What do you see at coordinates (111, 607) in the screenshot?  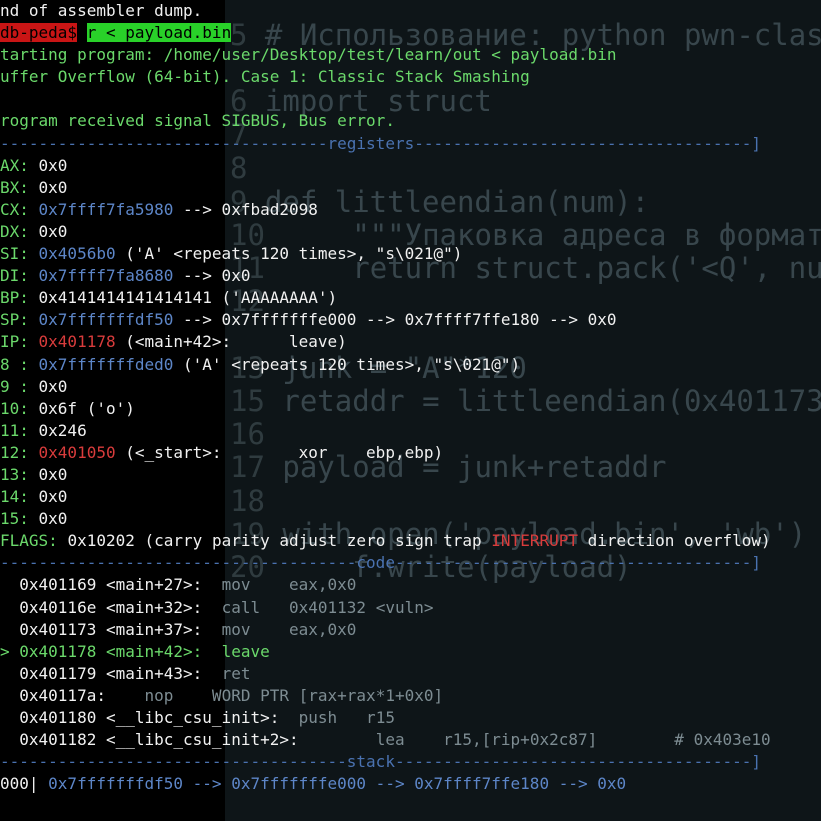 I see `code-address: 0x40116e <main+32>:` at bounding box center [111, 607].